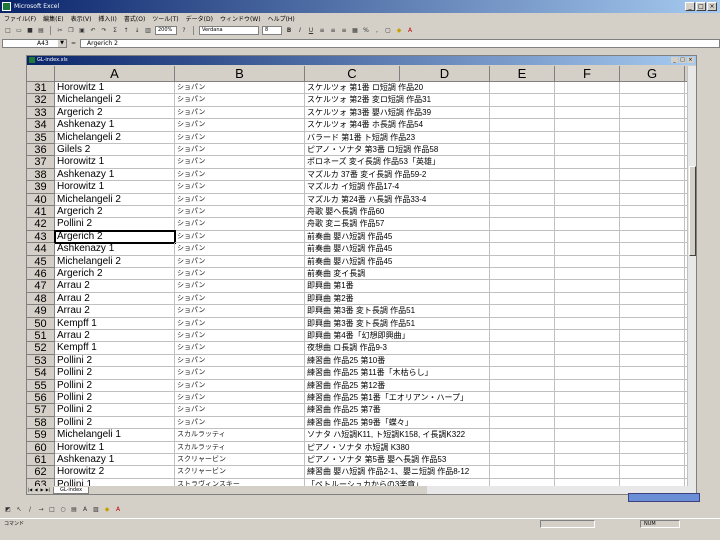 This screenshot has width=720, height=540. I want to click on new-file-icon: □, so click(8, 31).